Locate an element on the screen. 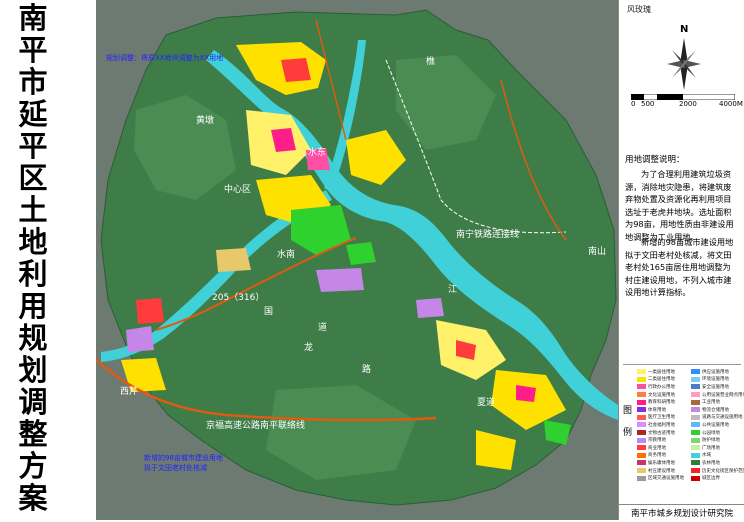 The width and height of the screenshot is (744, 522). title-char: 利 is located at coordinates (33, 274).